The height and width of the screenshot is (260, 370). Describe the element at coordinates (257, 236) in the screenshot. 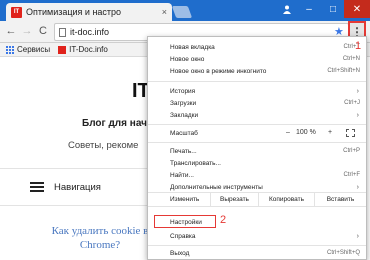

I see `menu-item-help: Справка ›` at that location.